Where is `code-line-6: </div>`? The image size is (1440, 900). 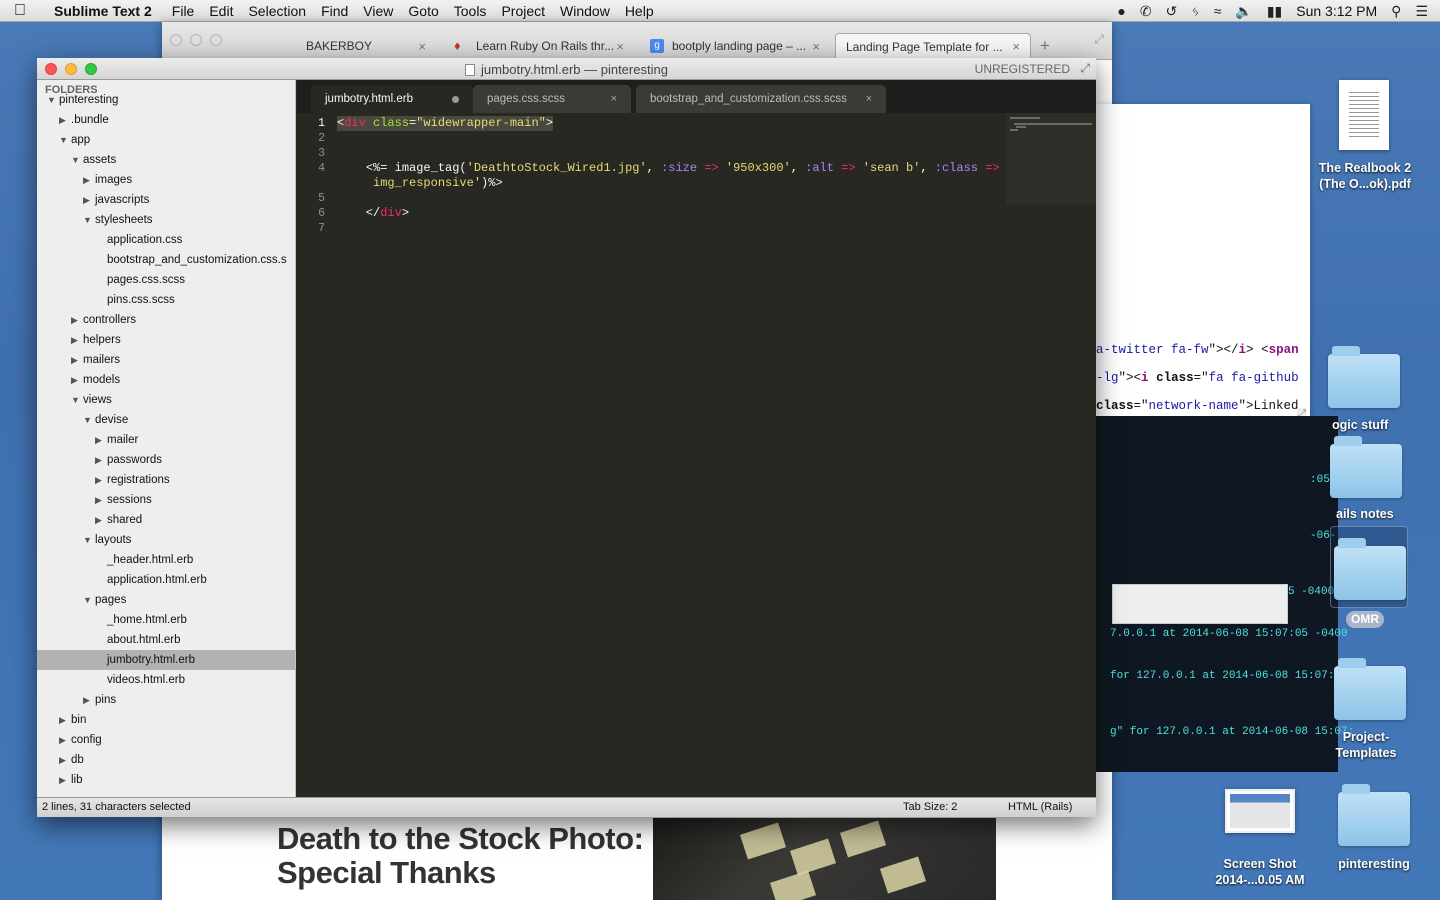 code-line-6: </div> is located at coordinates (373, 213).